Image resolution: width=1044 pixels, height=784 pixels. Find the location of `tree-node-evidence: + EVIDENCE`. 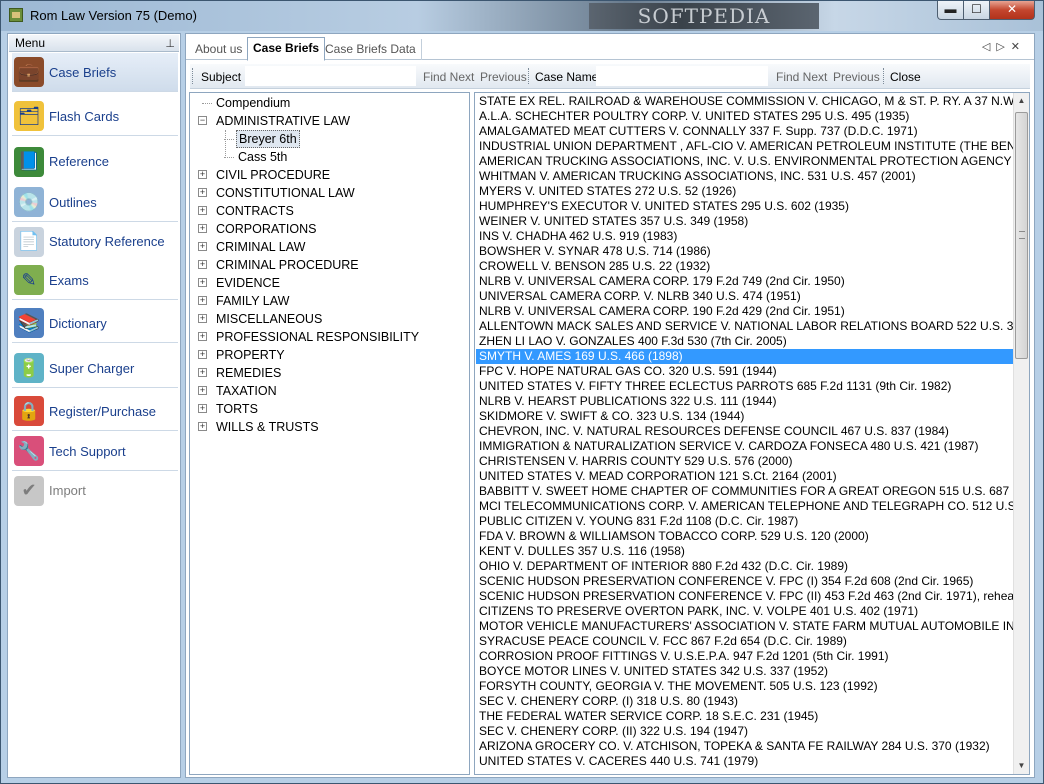

tree-node-evidence: + EVIDENCE is located at coordinates (329, 283).